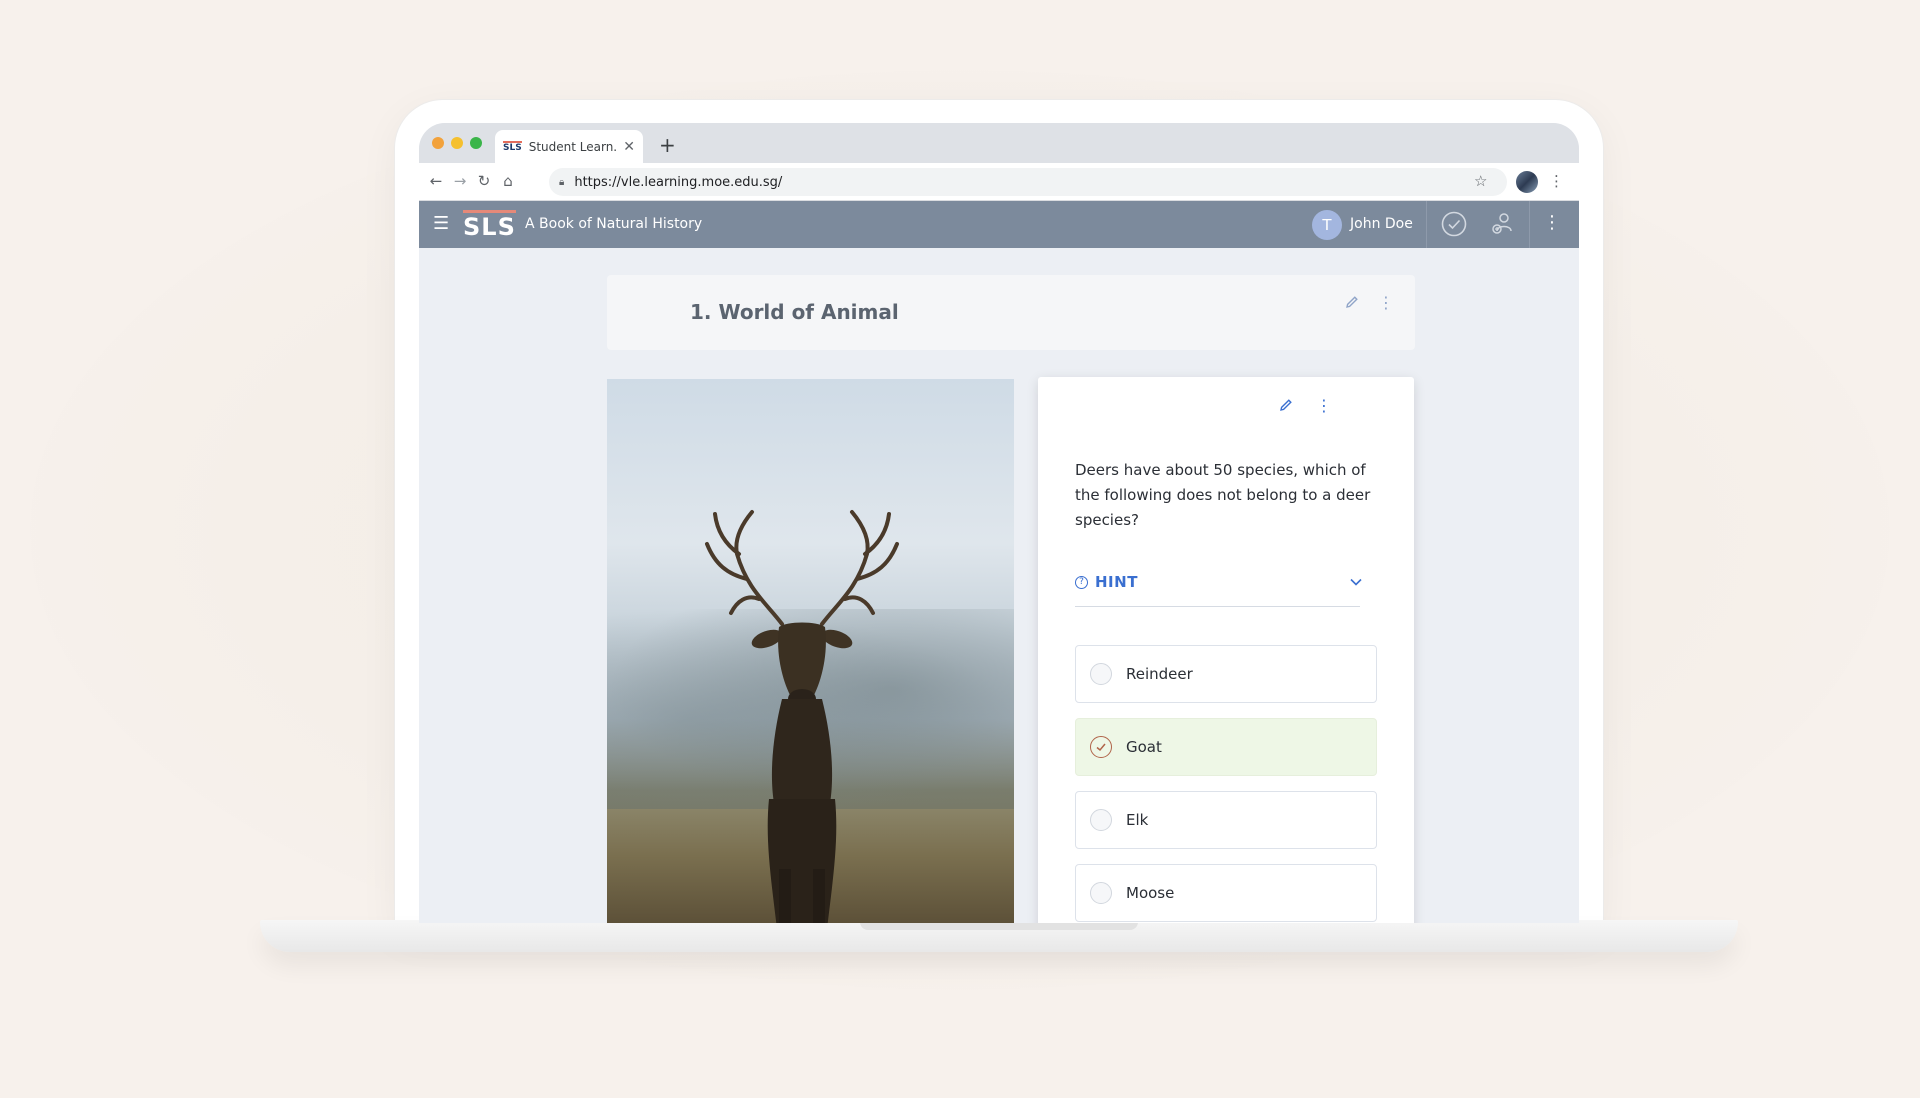 The width and height of the screenshot is (1920, 1098). Describe the element at coordinates (1556, 181) in the screenshot. I see `browser-menu-icon: ⋮` at that location.